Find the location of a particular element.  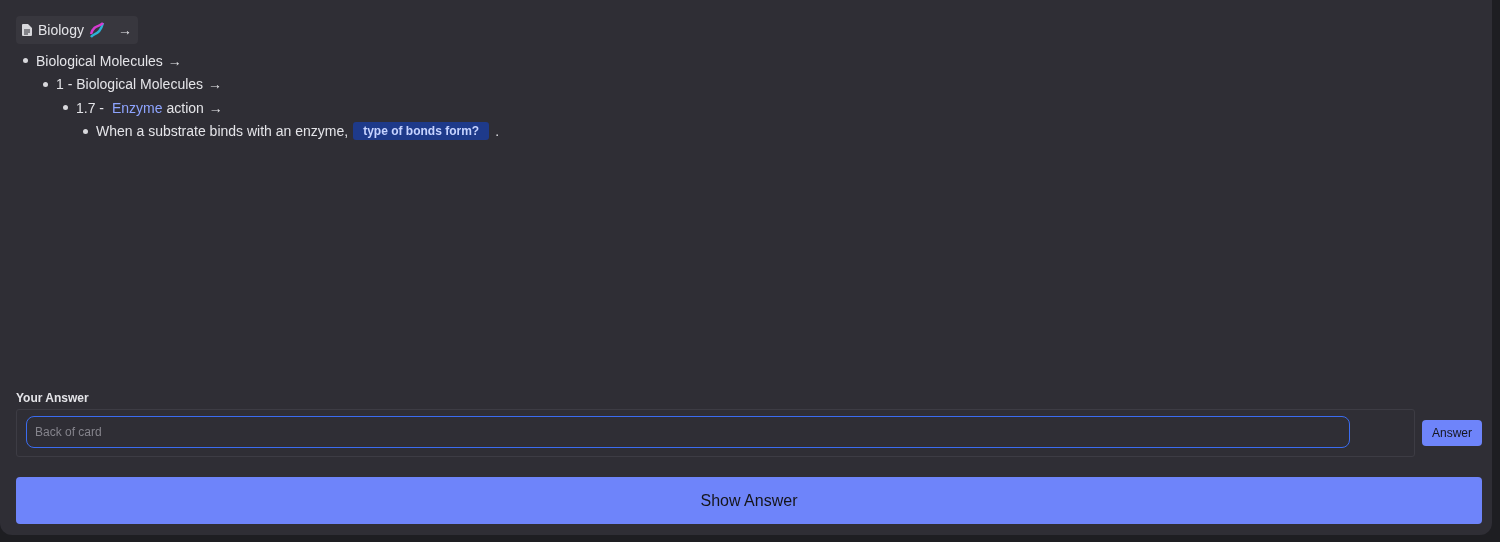

document-icon is located at coordinates (27, 30).